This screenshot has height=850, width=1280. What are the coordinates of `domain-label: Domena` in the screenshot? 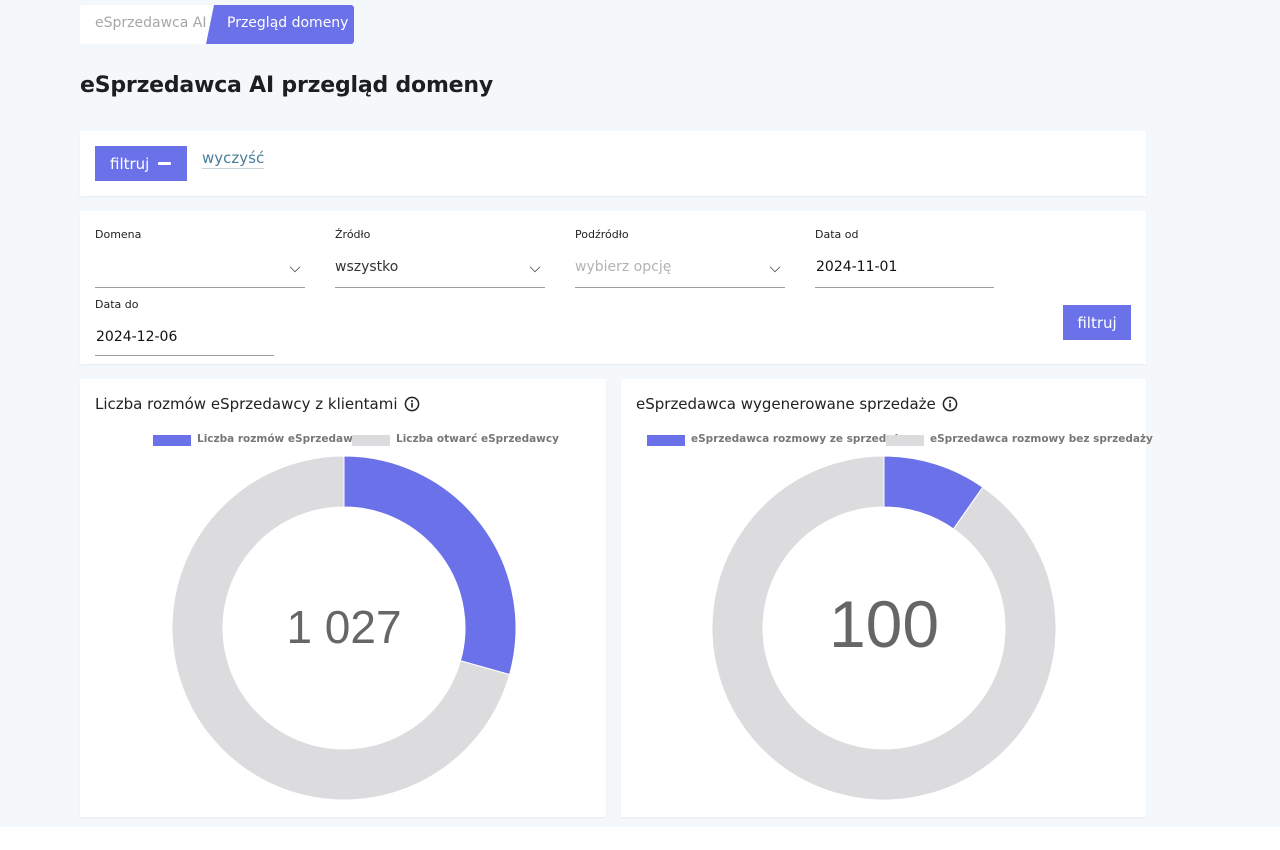 It's located at (118, 234).